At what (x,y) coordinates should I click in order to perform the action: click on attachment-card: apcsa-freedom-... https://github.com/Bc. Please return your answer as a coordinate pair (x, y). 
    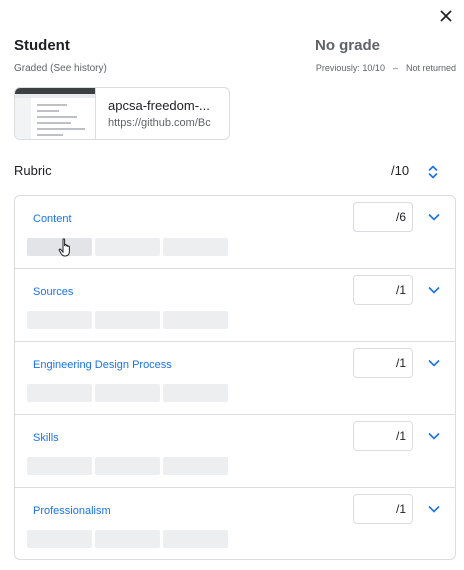
    Looking at the image, I should click on (122, 113).